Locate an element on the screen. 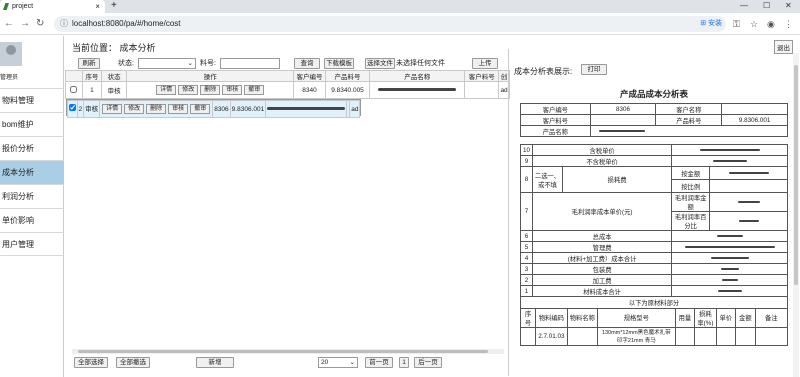 Image resolution: width=800 pixels, height=377 pixels. browser-tab-strip: project × + — ☐ ✕ is located at coordinates (400, 6).